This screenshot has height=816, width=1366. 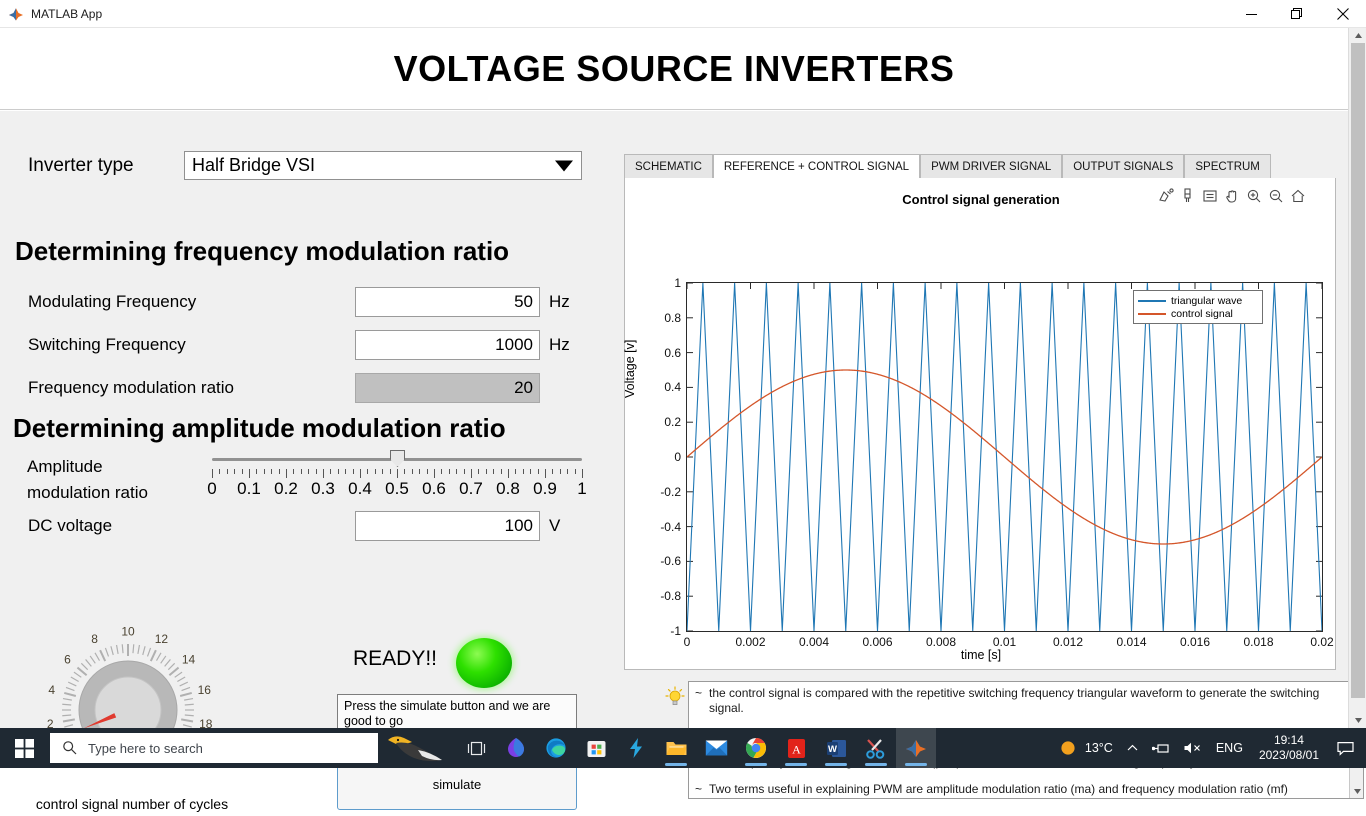 I want to click on tab-output-signals: OUTPUT SIGNALS, so click(x=1123, y=166).